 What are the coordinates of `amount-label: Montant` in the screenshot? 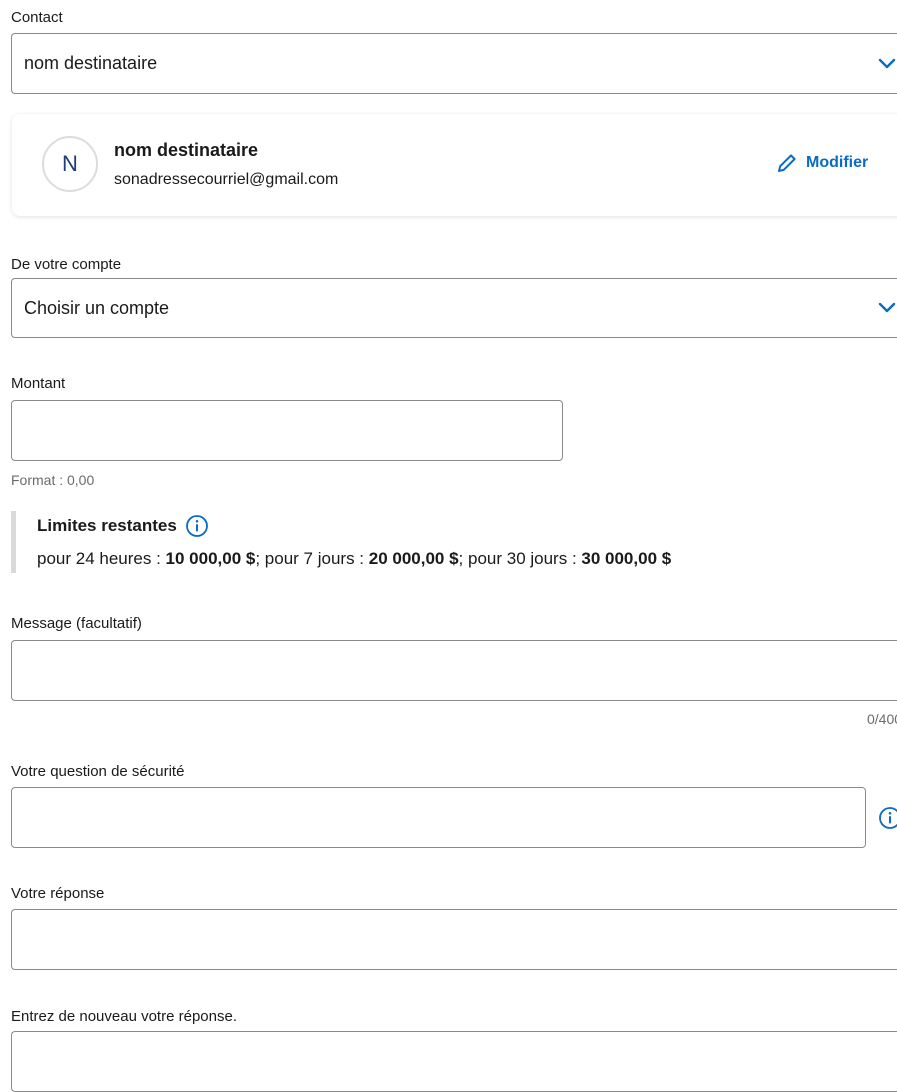 It's located at (38, 383).